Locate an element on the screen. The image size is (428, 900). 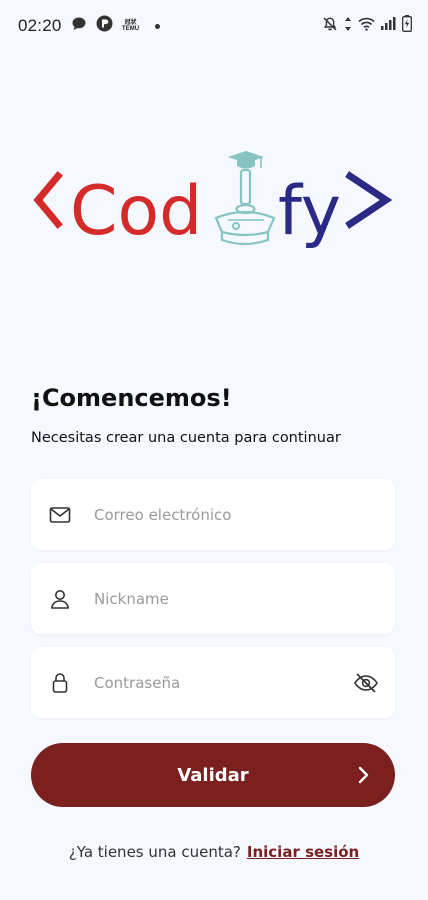
temu-app-icon: 冠状 TEMU is located at coordinates (131, 26).